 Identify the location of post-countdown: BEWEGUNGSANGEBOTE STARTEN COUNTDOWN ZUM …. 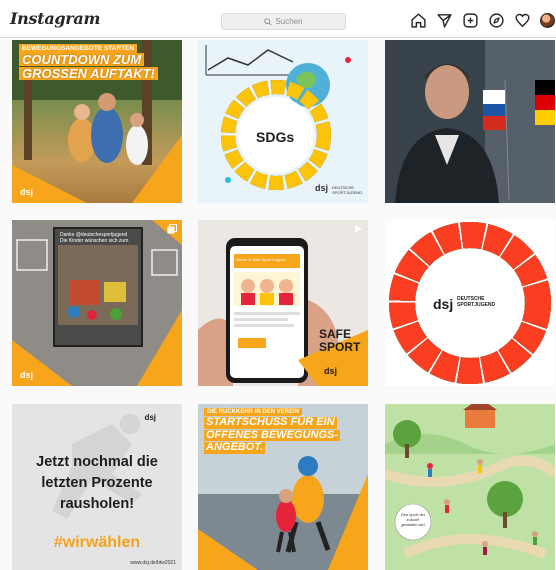
(97, 121).